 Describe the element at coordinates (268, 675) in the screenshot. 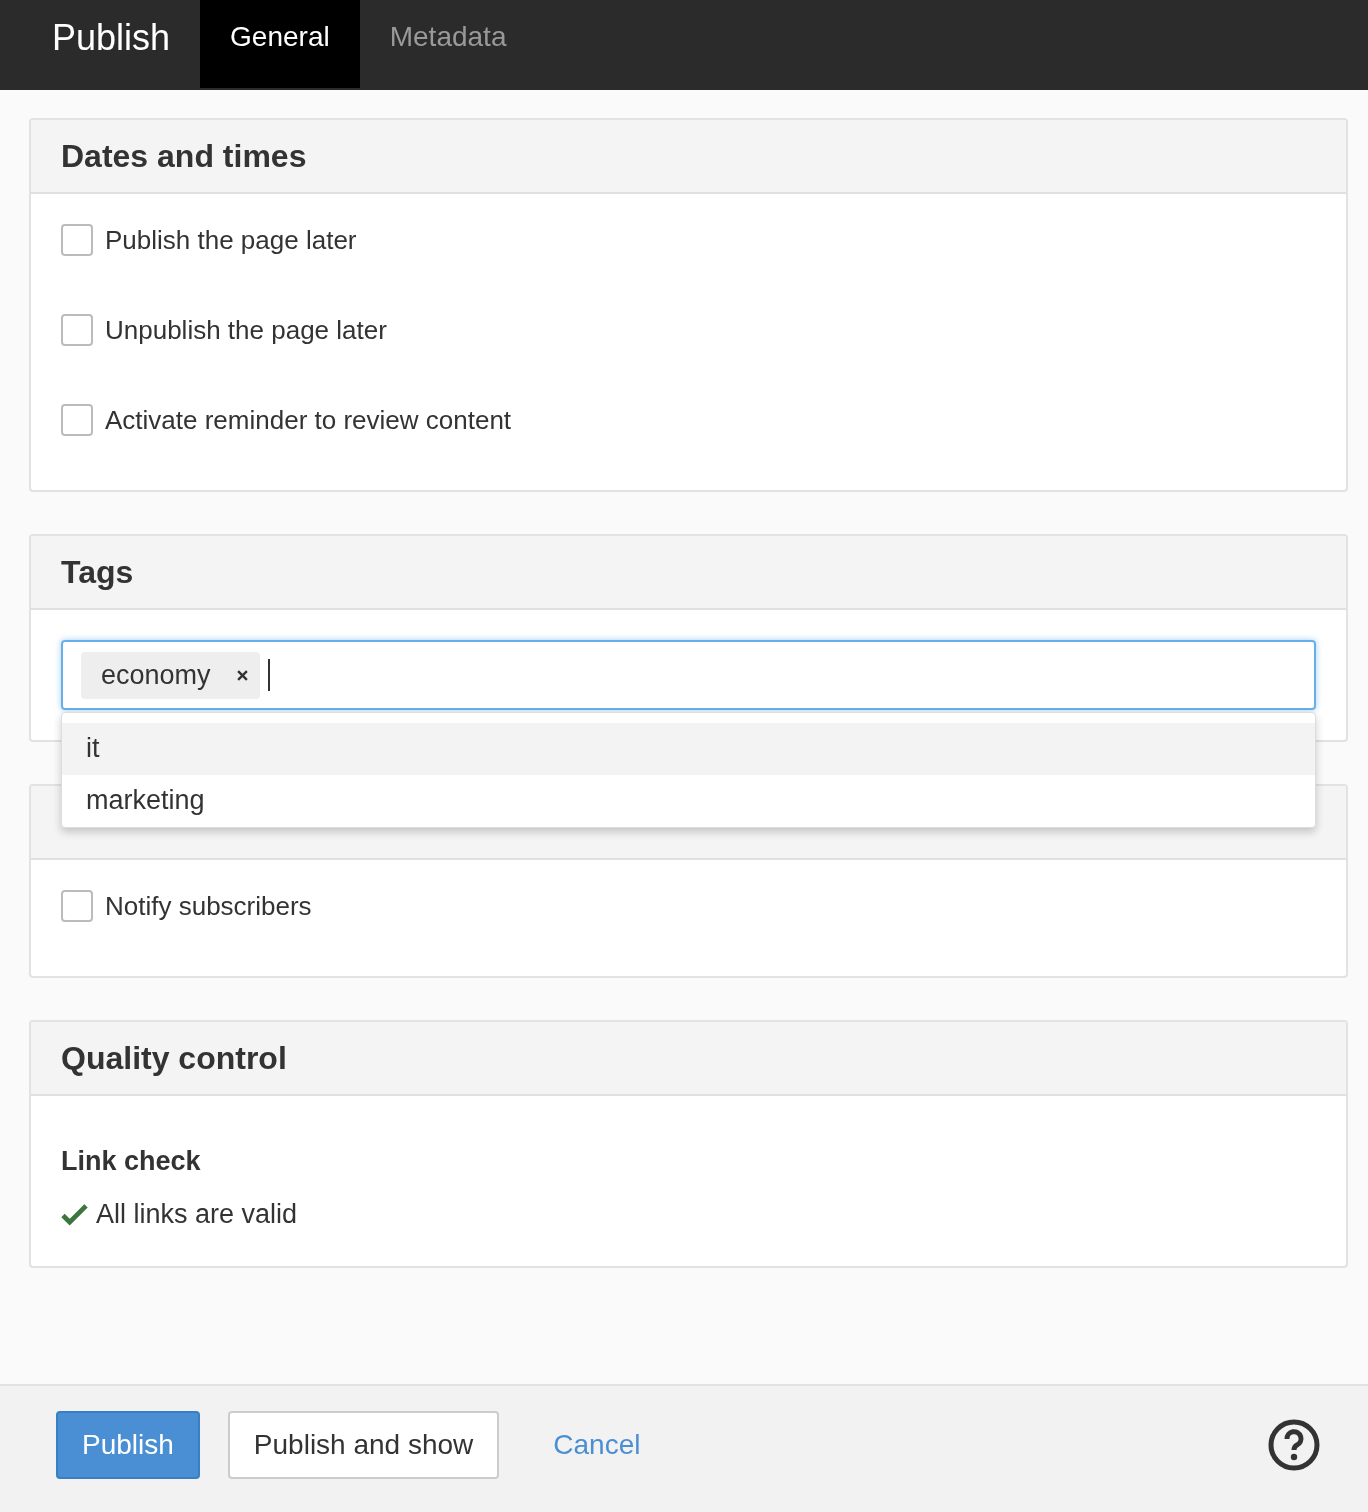

I see `text-cursor` at that location.